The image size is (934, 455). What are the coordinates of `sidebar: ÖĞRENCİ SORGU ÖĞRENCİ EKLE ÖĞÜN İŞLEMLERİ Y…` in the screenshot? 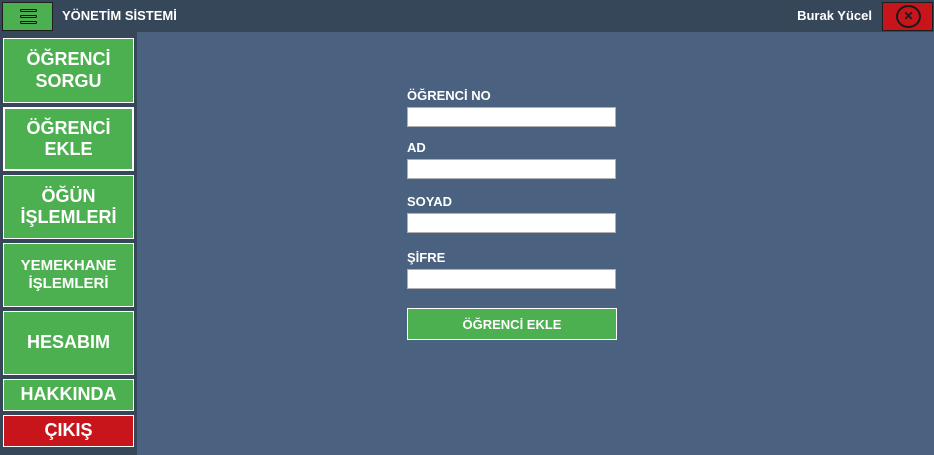 It's located at (68, 243).